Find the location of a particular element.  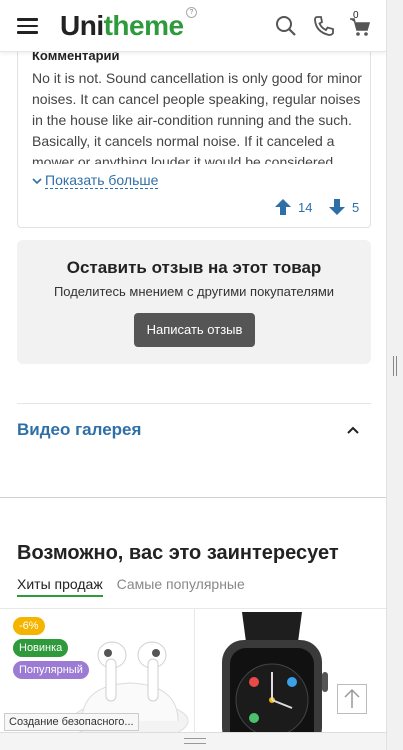

site-logo: Unitheme is located at coordinates (122, 26).